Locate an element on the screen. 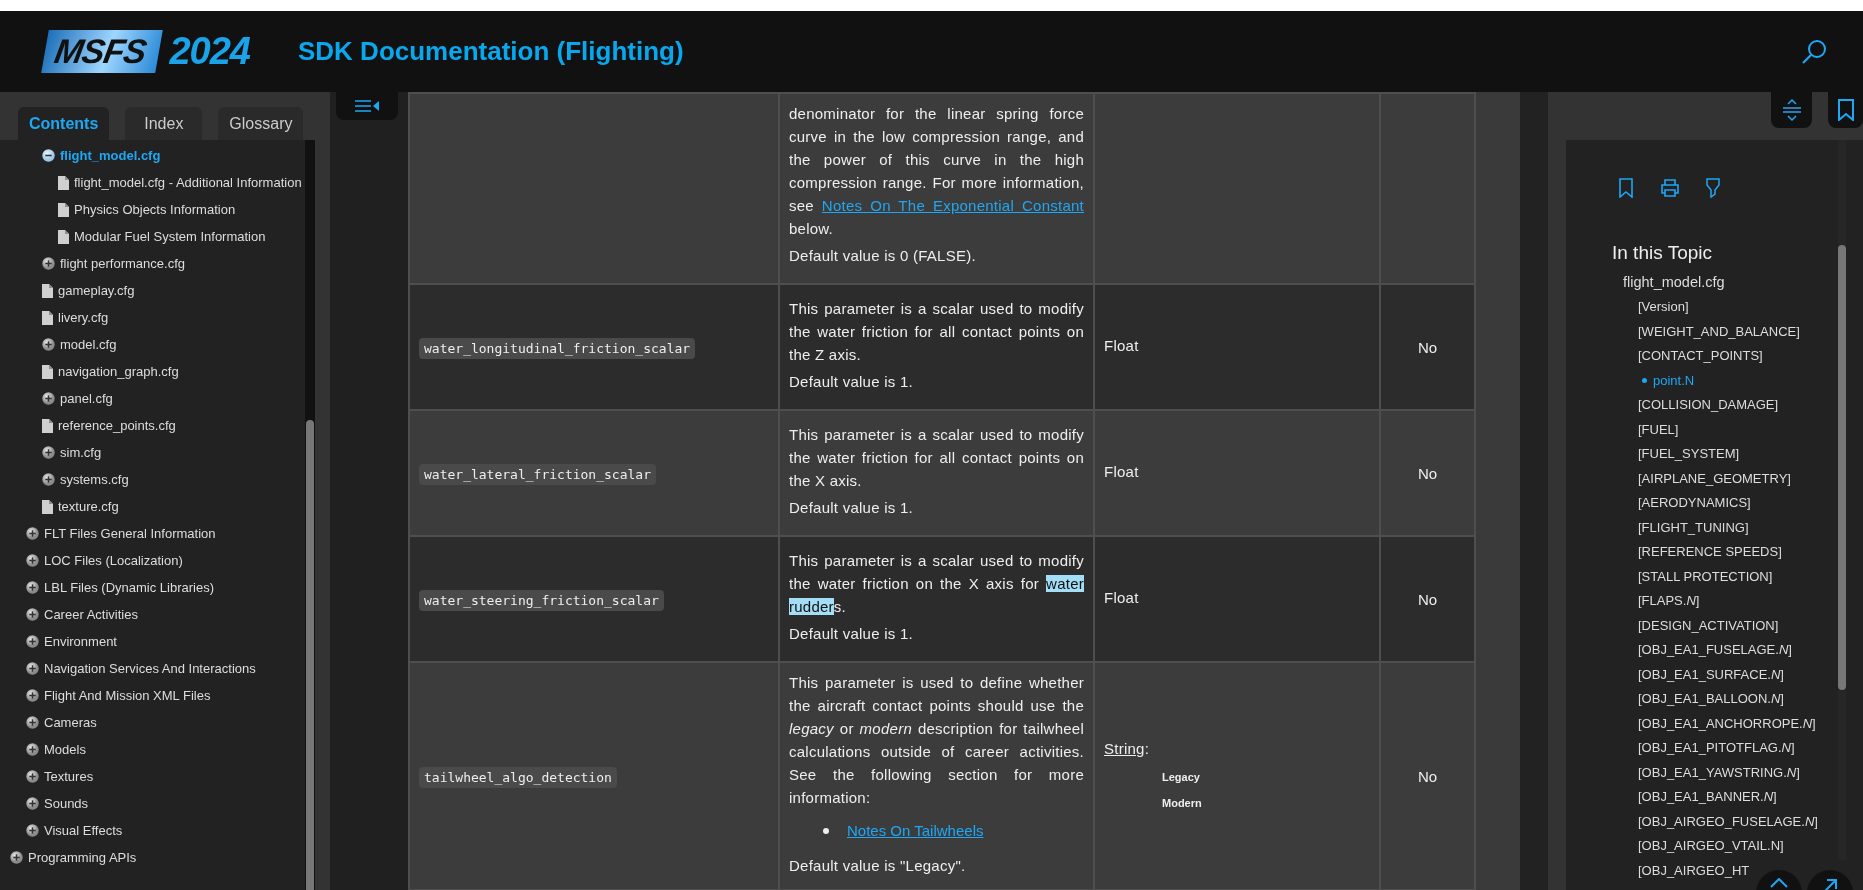  topic-link: [STALL PROTECTION] is located at coordinates (1705, 576).